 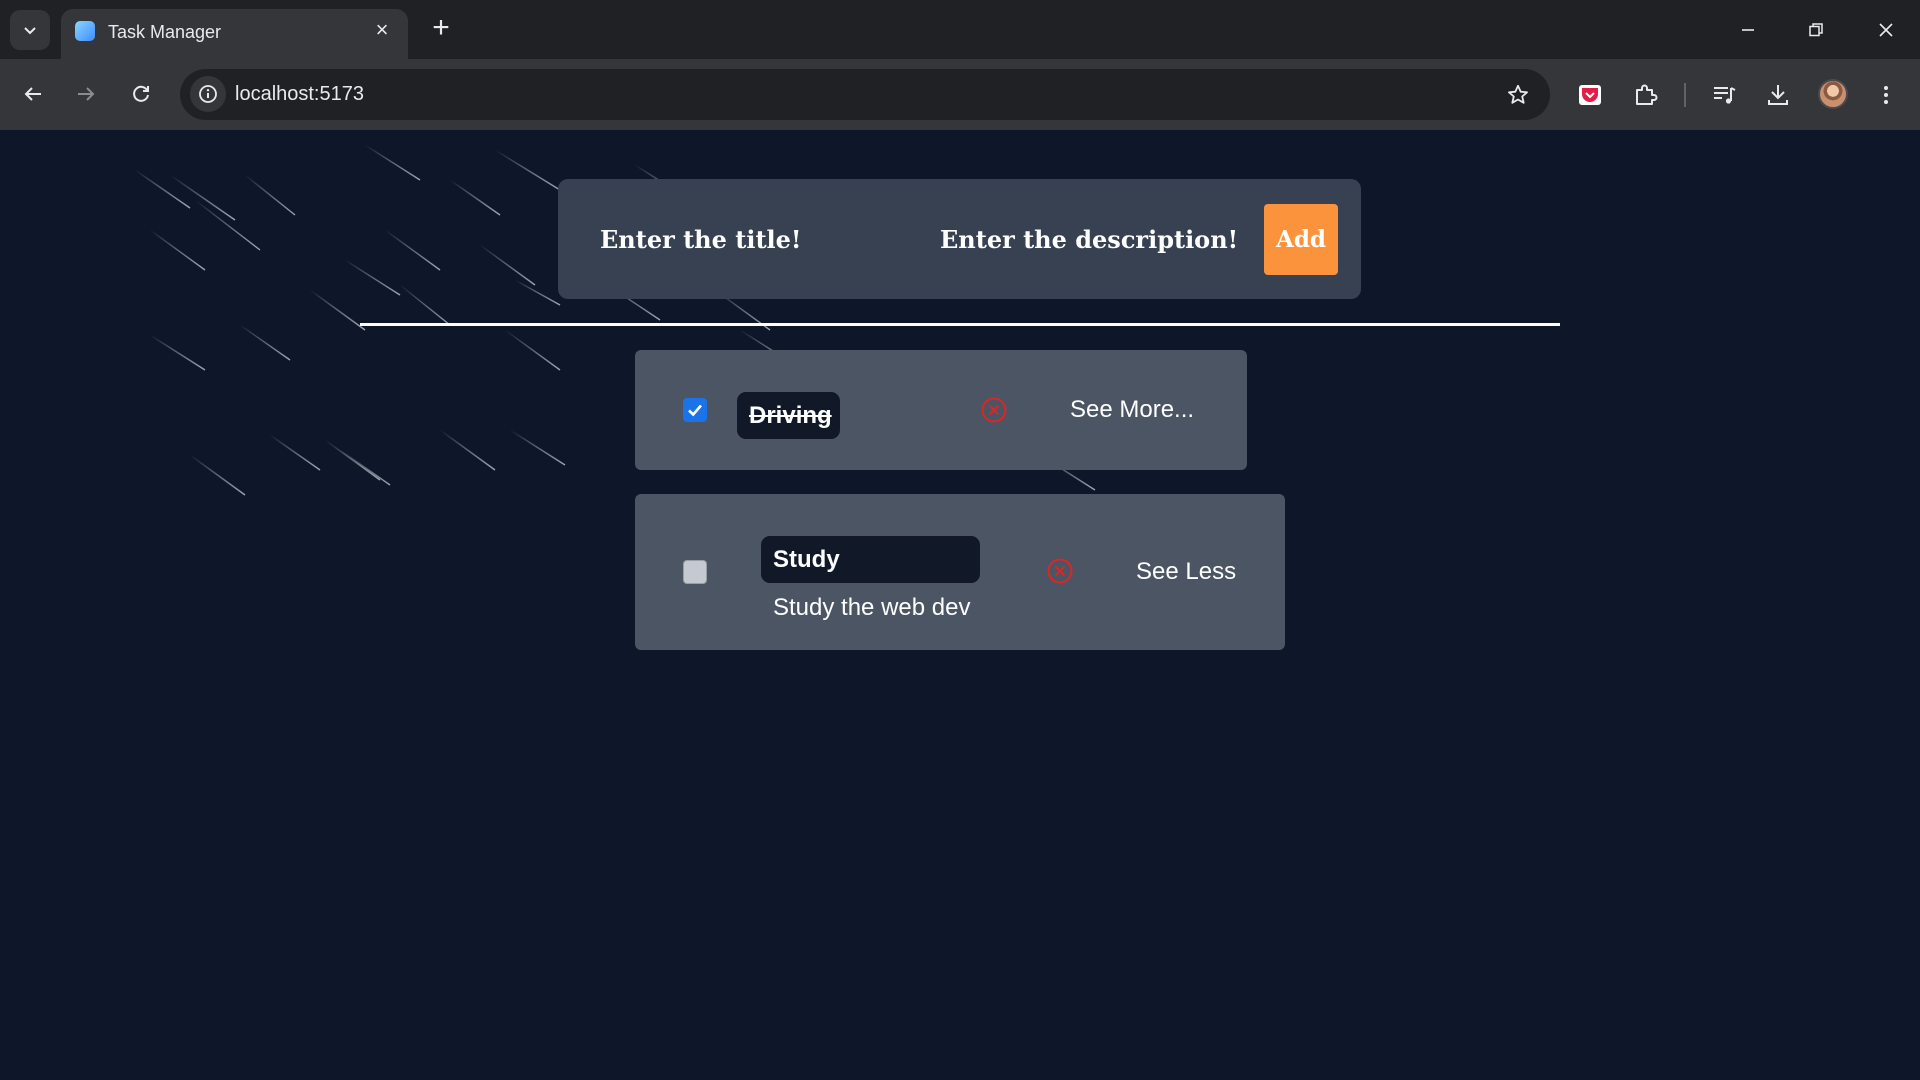 I want to click on site-info-button, so click(x=208, y=94).